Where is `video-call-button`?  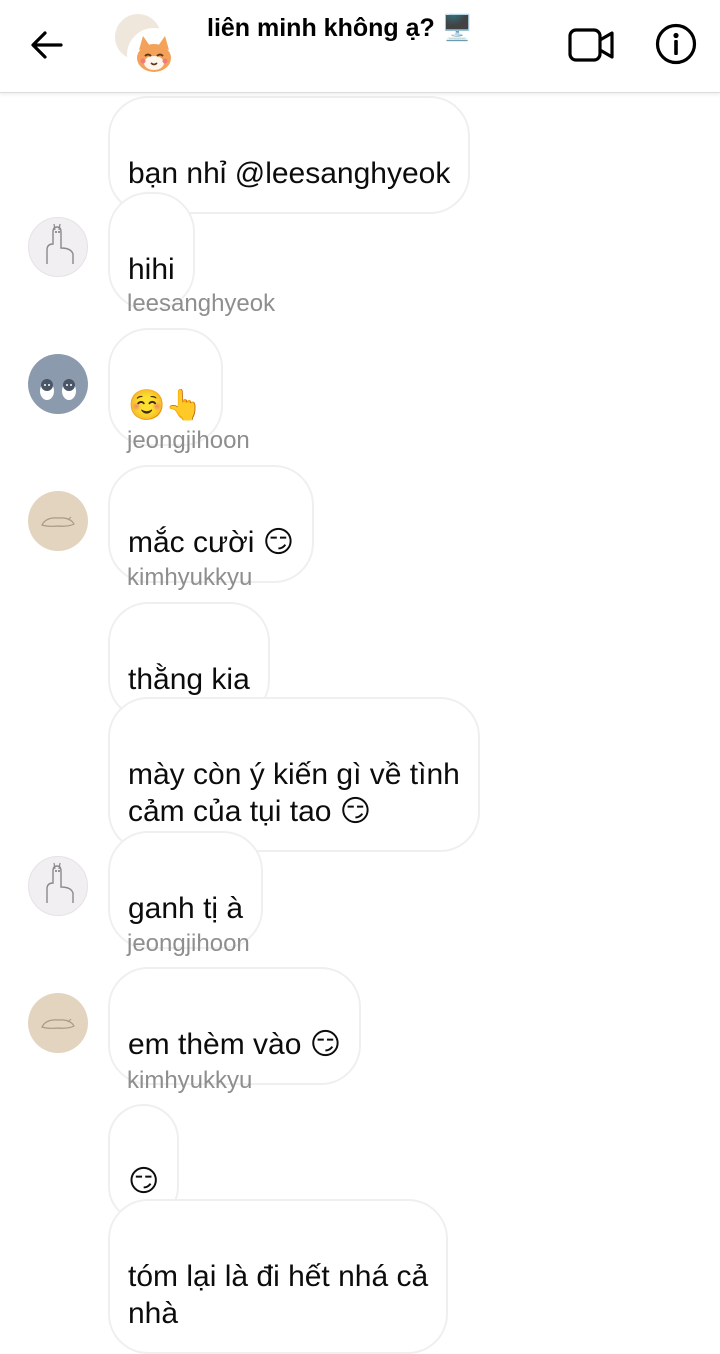
video-call-button is located at coordinates (591, 45).